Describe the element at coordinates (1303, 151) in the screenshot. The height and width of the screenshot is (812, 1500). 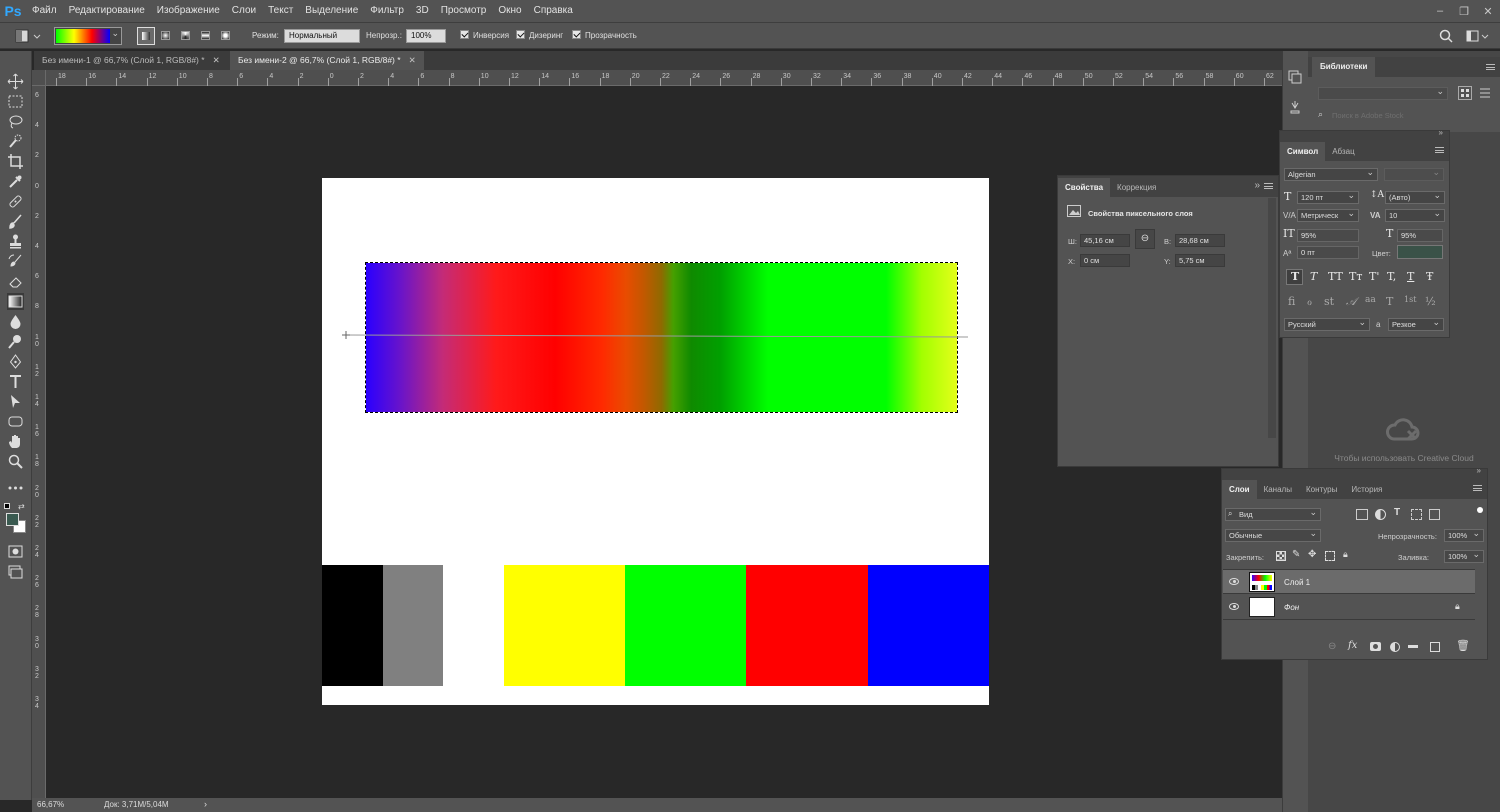
I see `tab-character: Символ` at that location.